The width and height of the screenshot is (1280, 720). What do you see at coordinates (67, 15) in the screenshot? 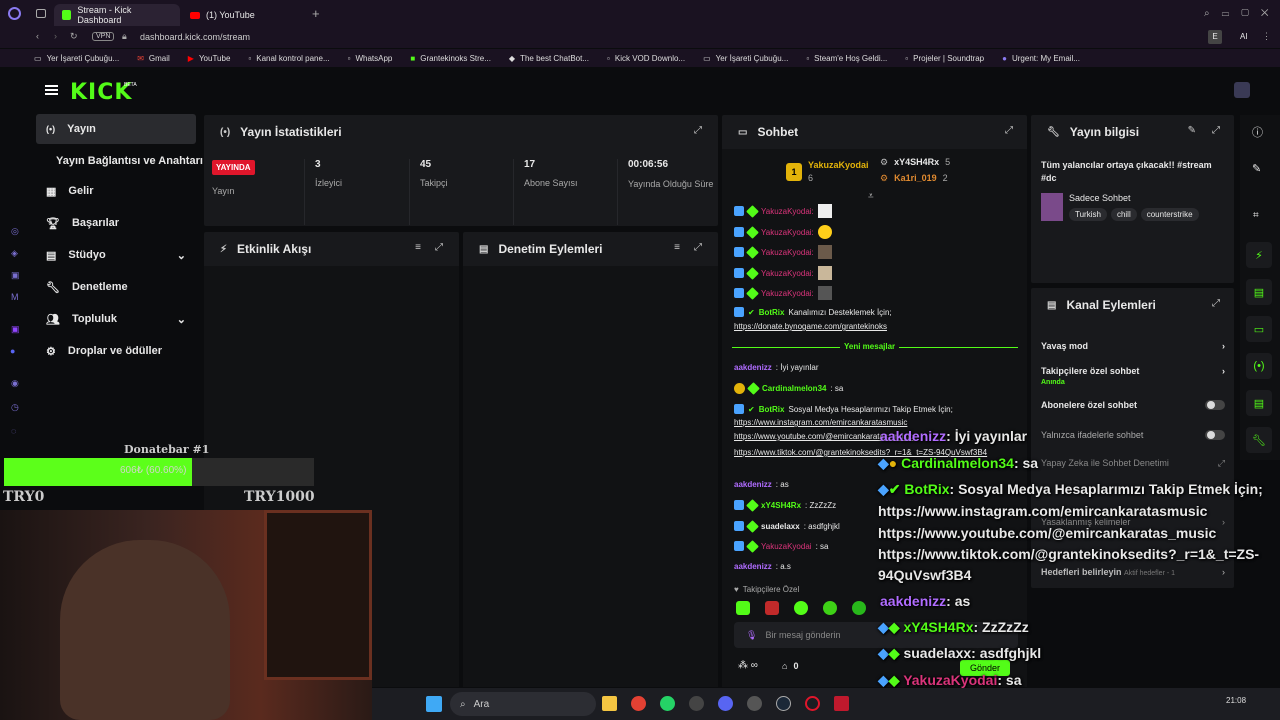
I see `kick-favicon-icon` at bounding box center [67, 15].